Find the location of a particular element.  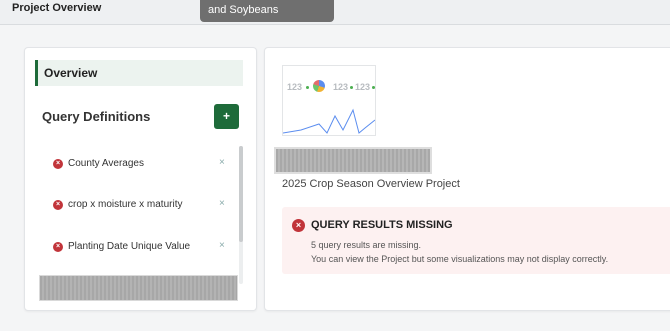

pie-chart-icon is located at coordinates (319, 86).